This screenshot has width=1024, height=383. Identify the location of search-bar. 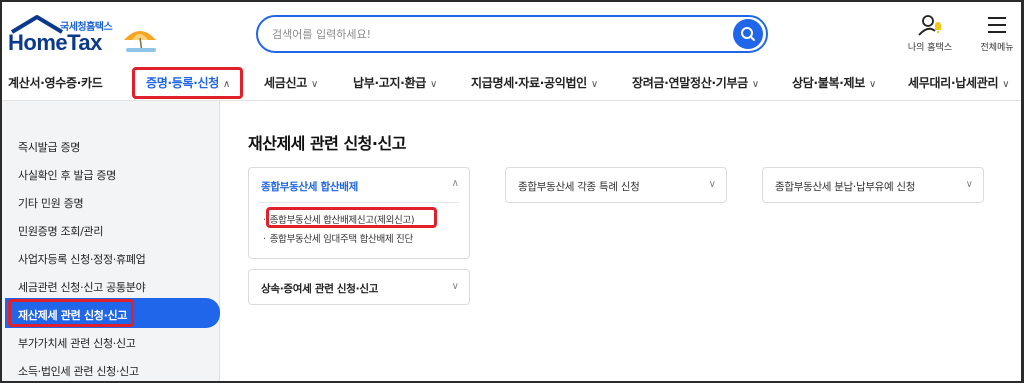
(512, 34).